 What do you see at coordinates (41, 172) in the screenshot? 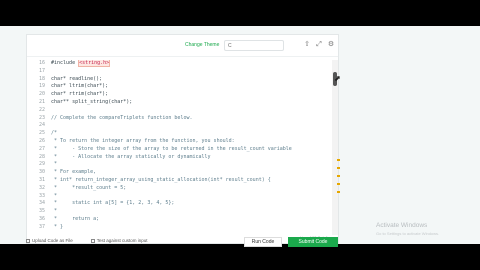
I see `line-number: 30` at bounding box center [41, 172].